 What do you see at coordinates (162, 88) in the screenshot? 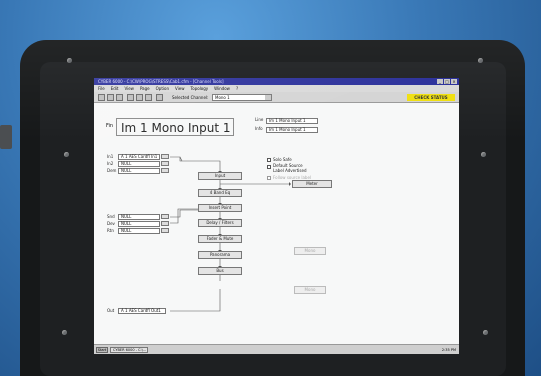
I see `menu-item-option: Option` at bounding box center [162, 88].